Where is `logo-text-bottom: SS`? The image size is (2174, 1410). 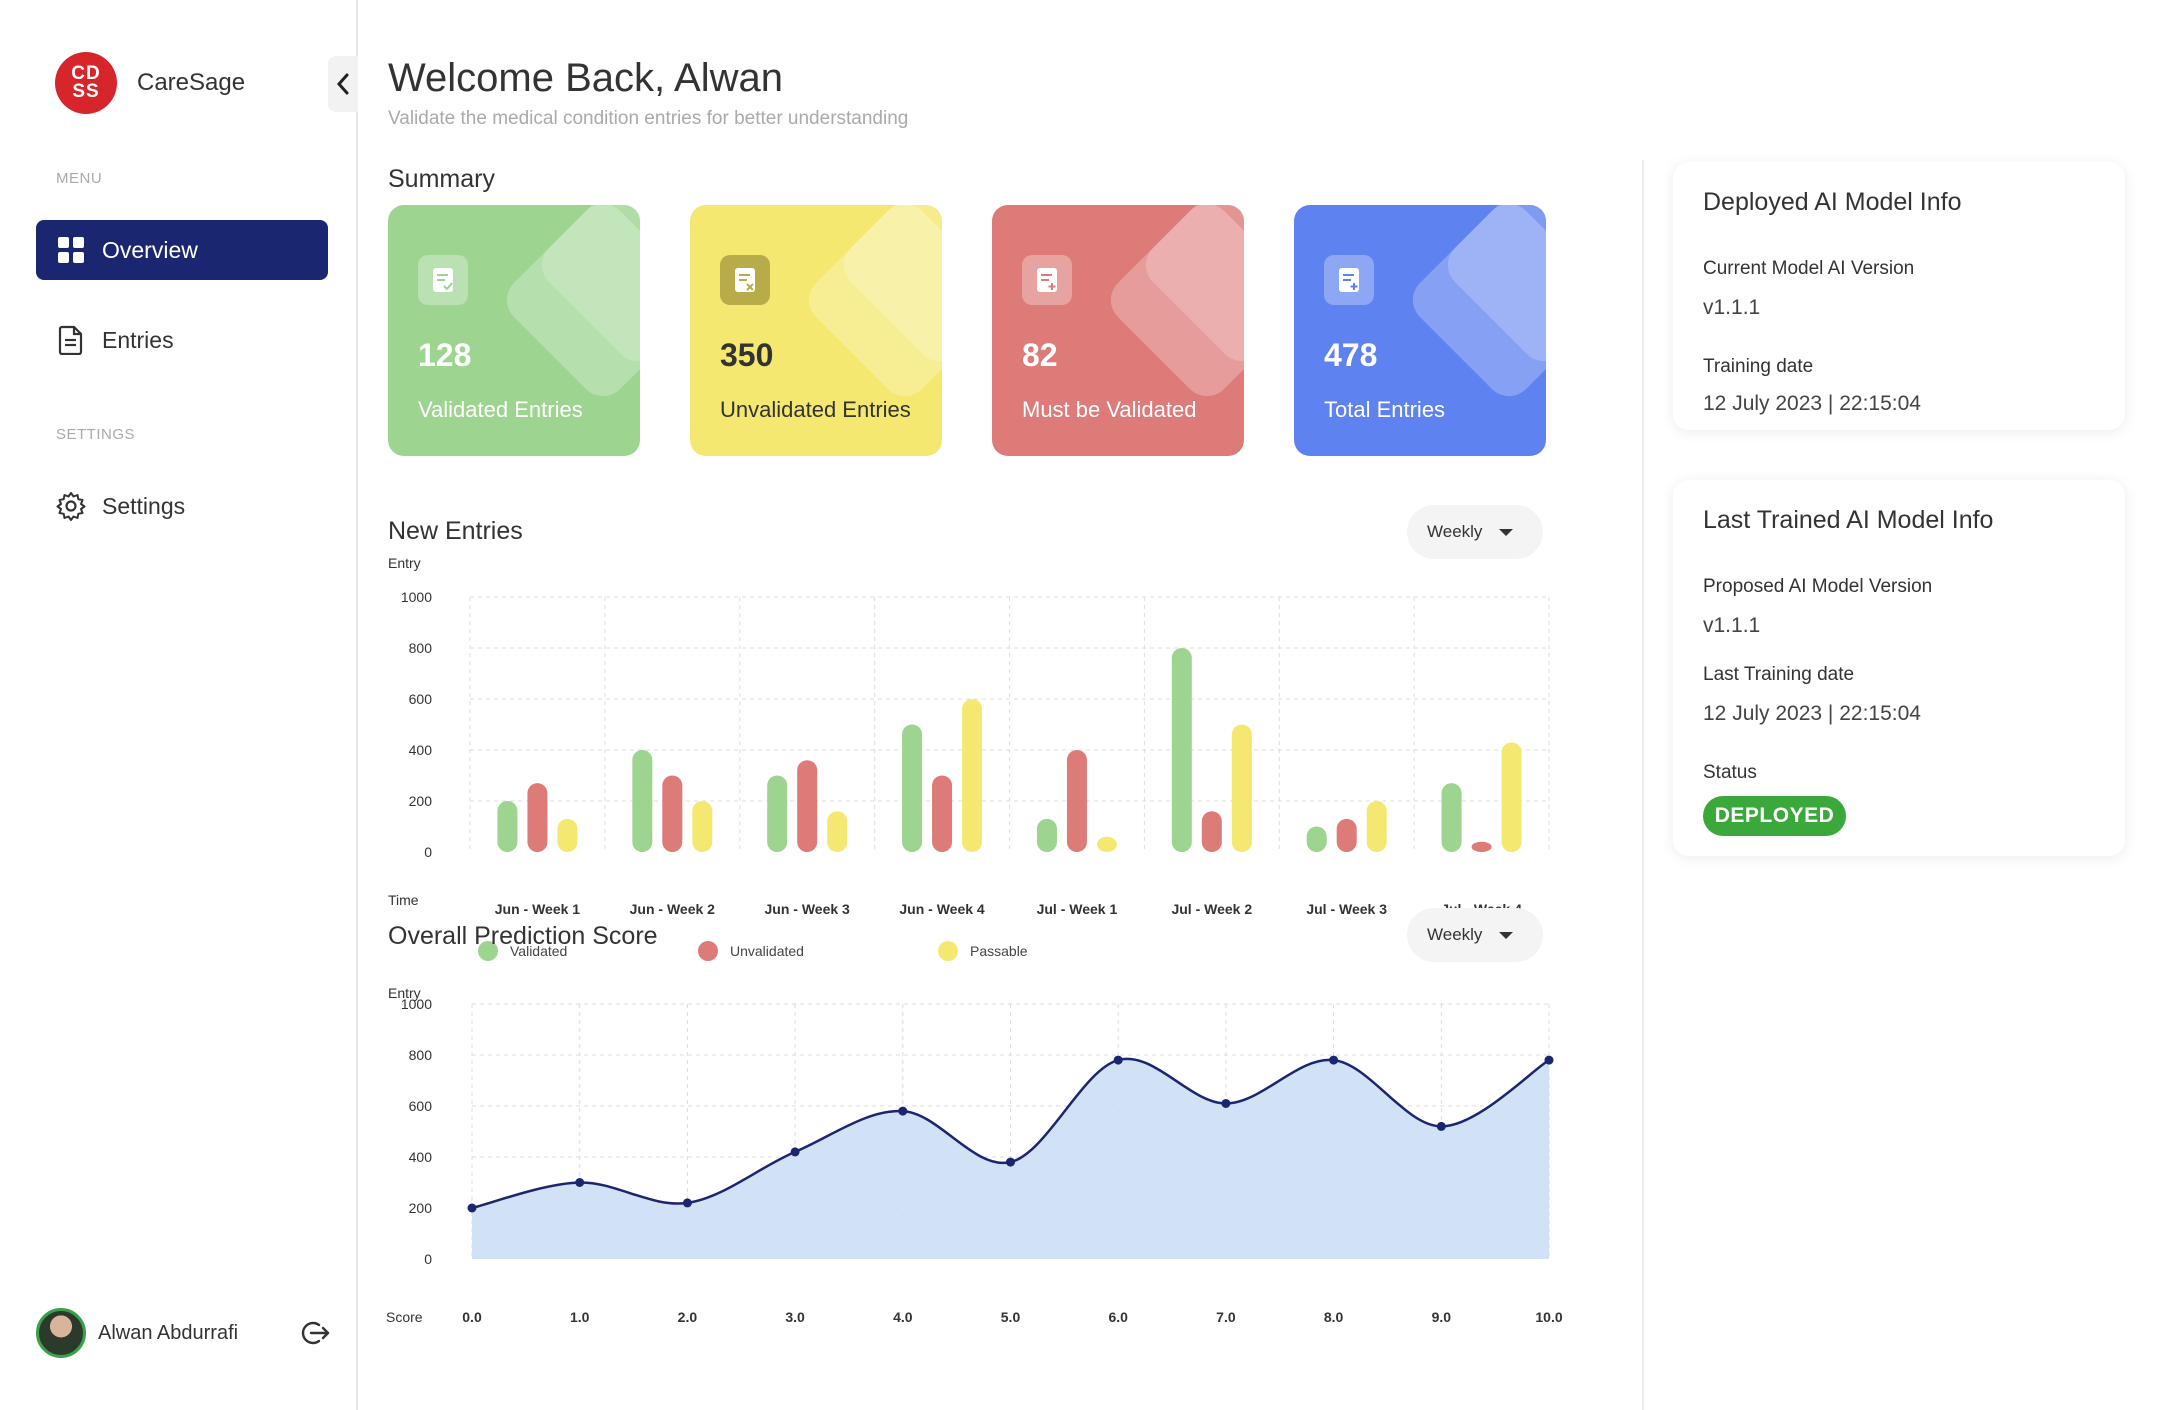 logo-text-bottom: SS is located at coordinates (86, 91).